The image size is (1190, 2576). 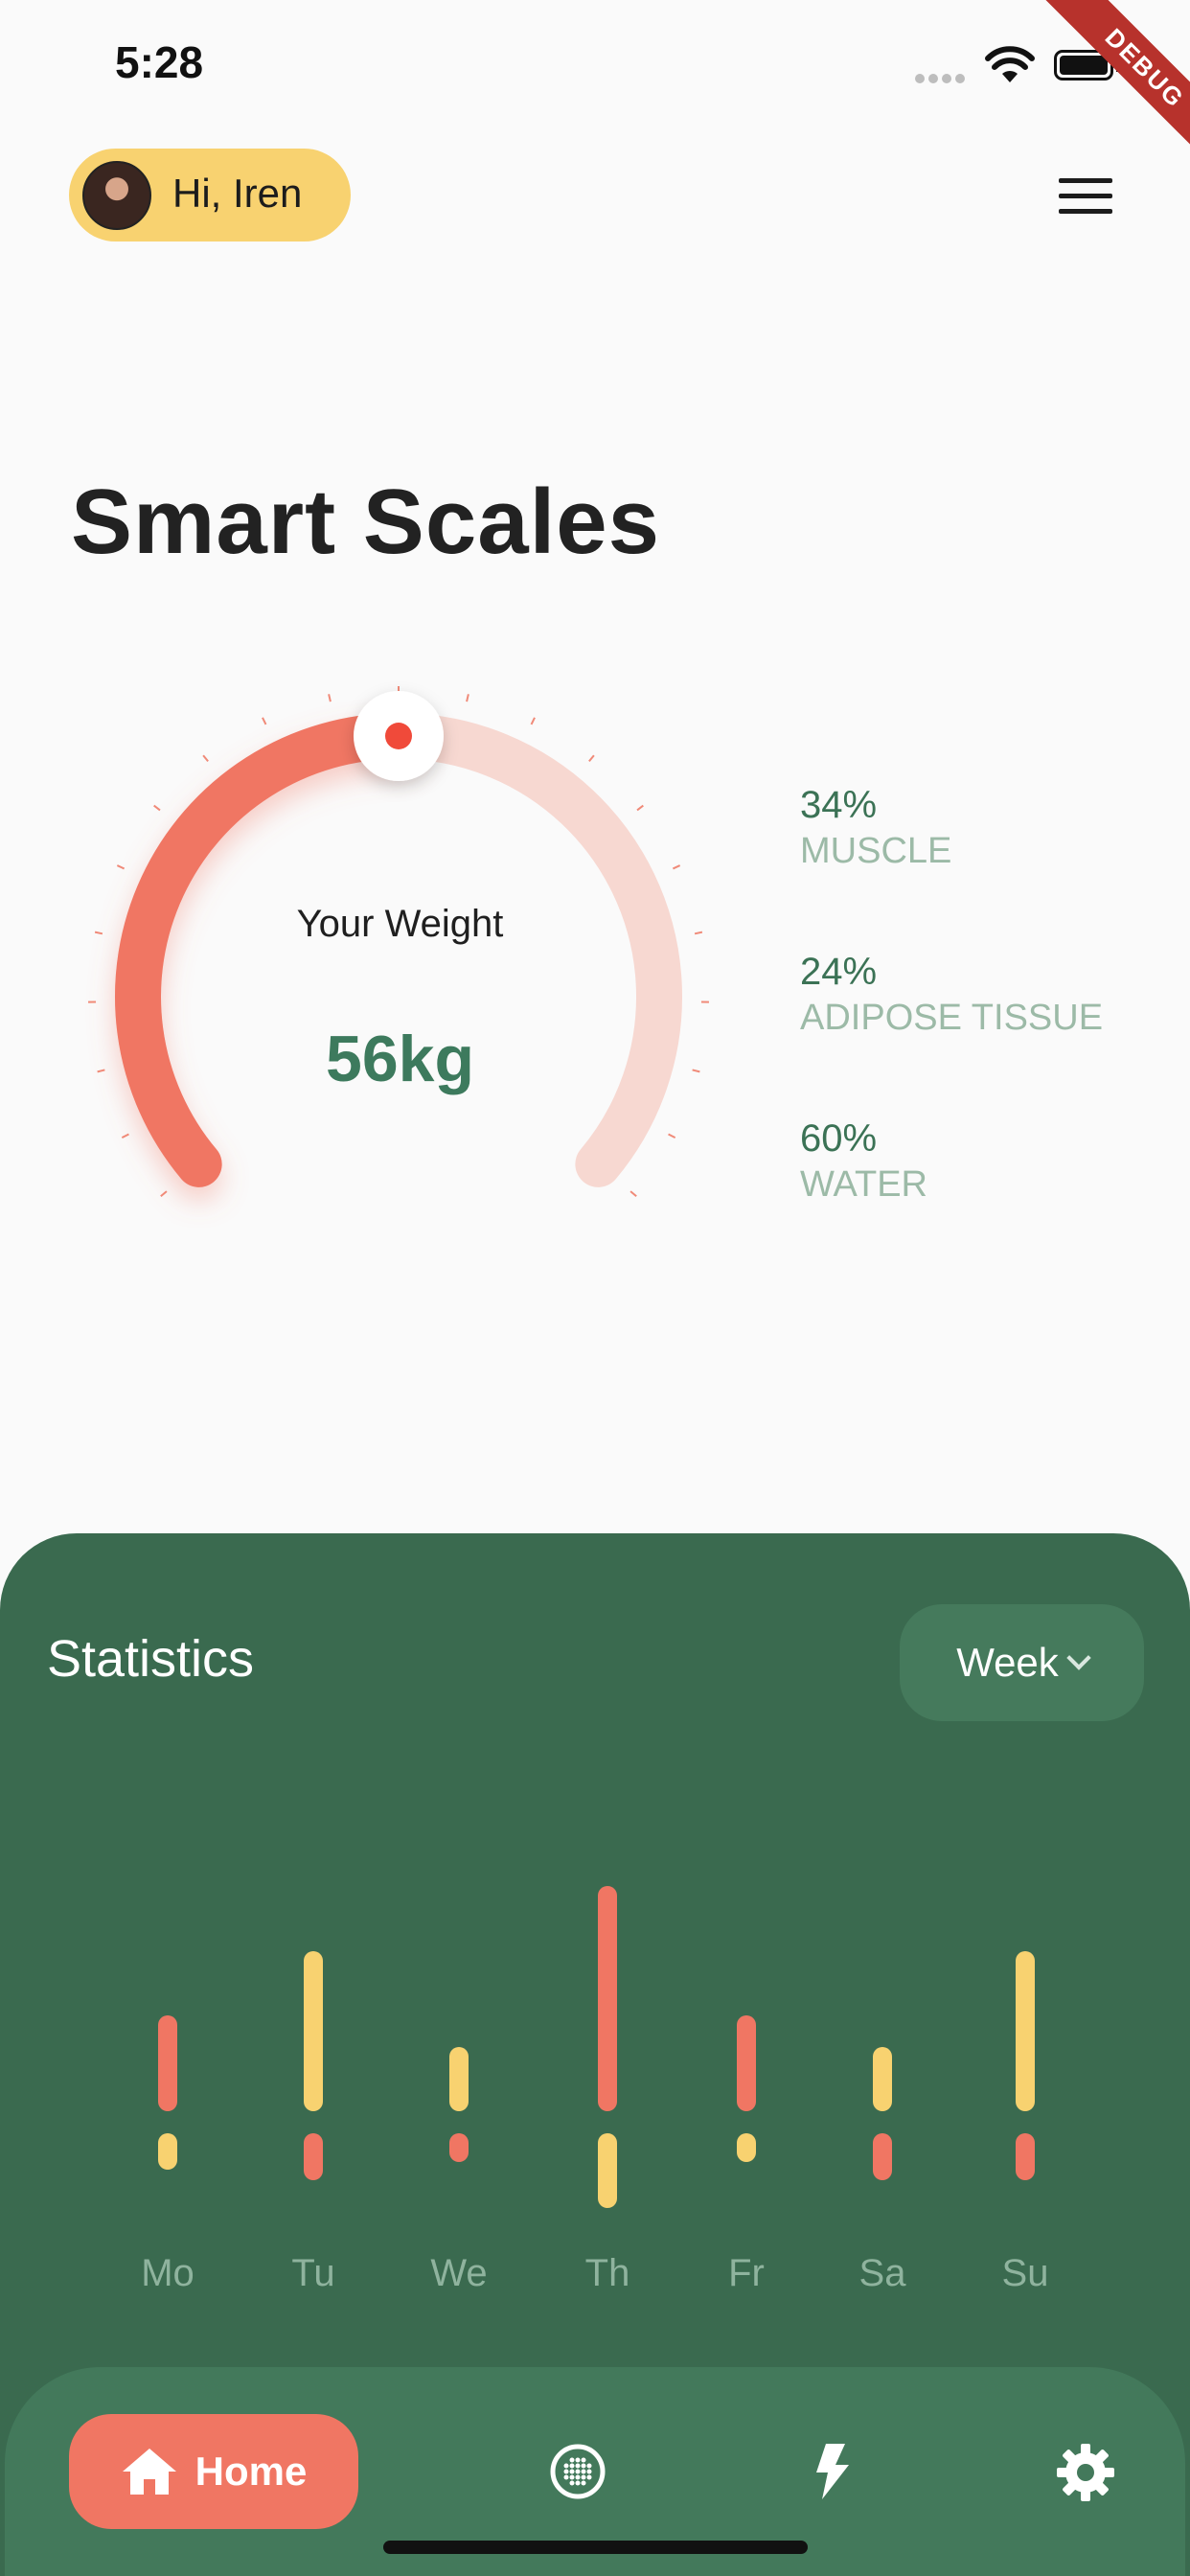 I want to click on stat-label: WATER, so click(x=864, y=1184).